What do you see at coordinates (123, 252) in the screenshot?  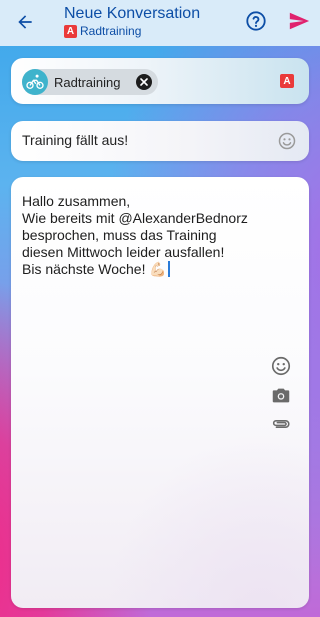 I see `message-line: diesen Mittwoch leider ausfallen!` at bounding box center [123, 252].